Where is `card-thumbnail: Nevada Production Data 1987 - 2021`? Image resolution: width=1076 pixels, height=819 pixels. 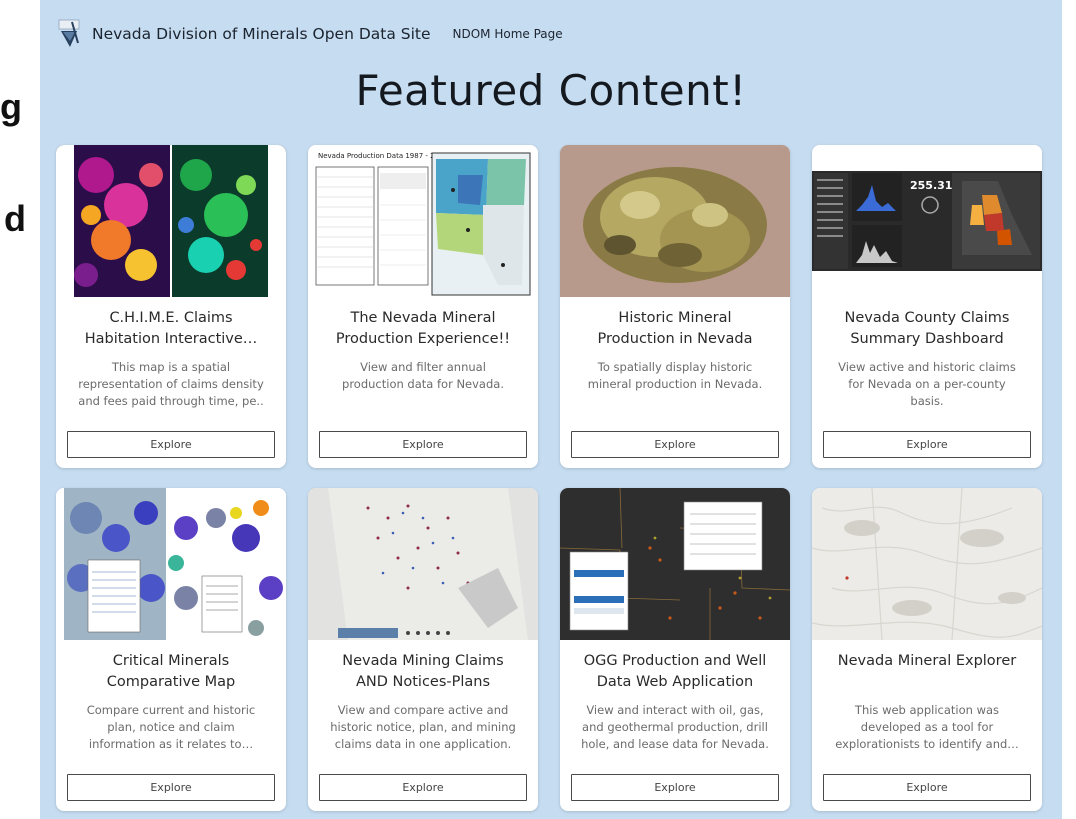
card-thumbnail: Nevada Production Data 1987 - 2021 is located at coordinates (423, 221).